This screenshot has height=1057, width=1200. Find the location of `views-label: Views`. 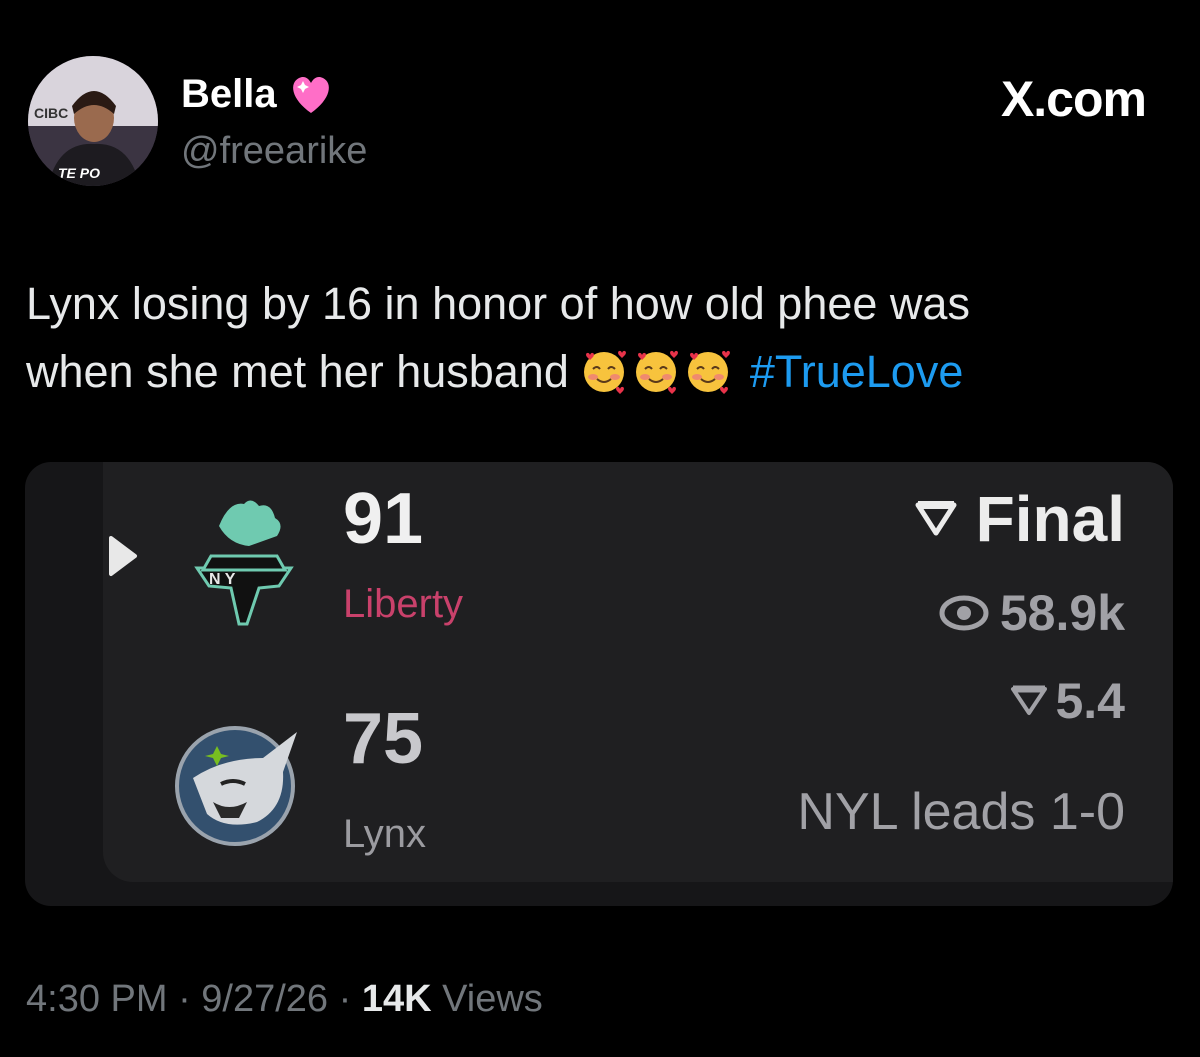

views-label: Views is located at coordinates (487, 999).